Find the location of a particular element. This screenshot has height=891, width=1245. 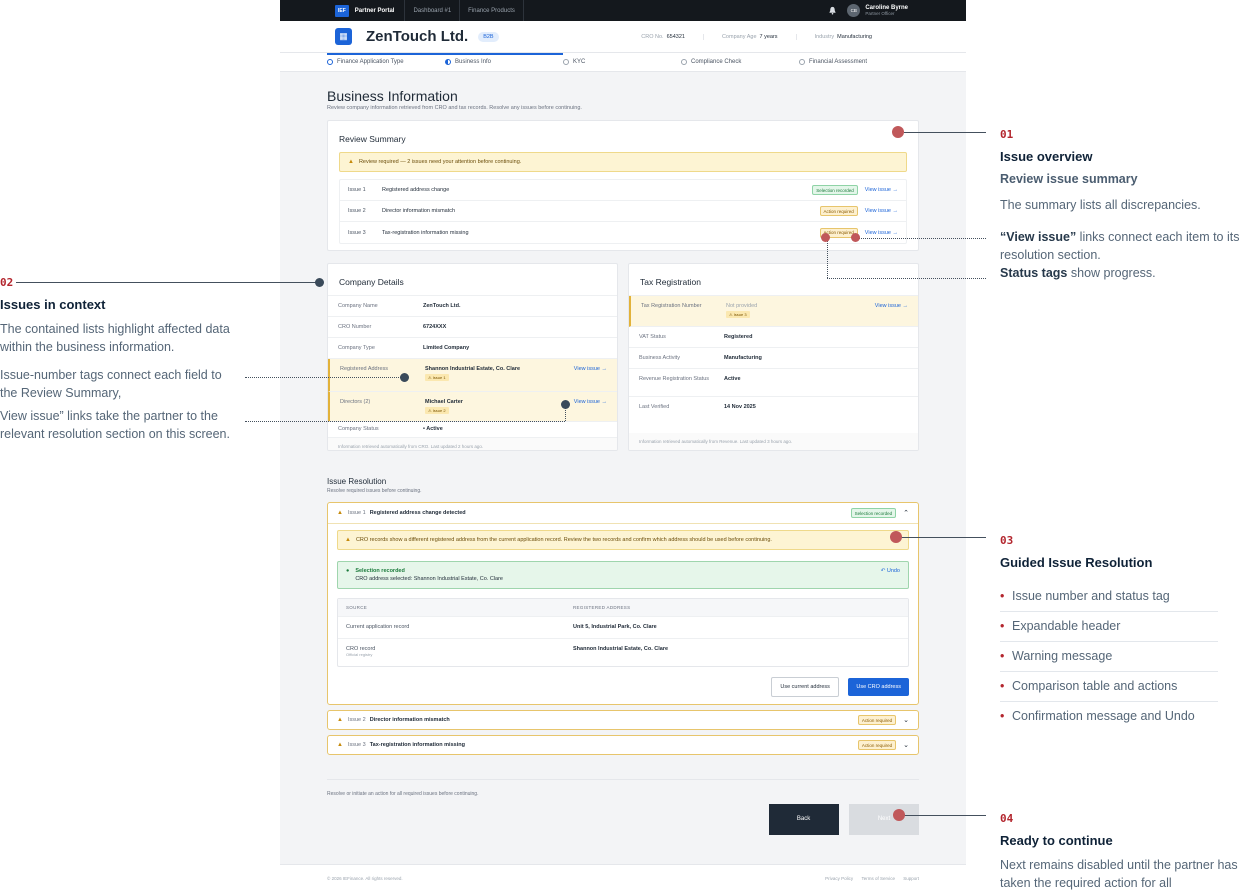

privacy-policy-link: Privacy Policy is located at coordinates (839, 878).